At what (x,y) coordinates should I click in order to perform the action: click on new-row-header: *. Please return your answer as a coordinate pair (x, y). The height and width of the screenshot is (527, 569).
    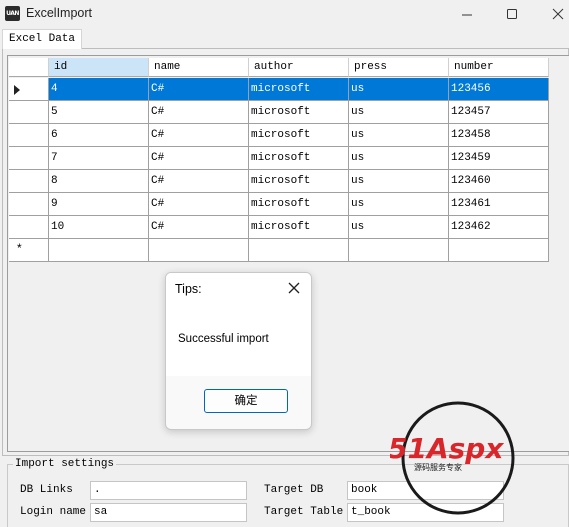
    Looking at the image, I should click on (29, 250).